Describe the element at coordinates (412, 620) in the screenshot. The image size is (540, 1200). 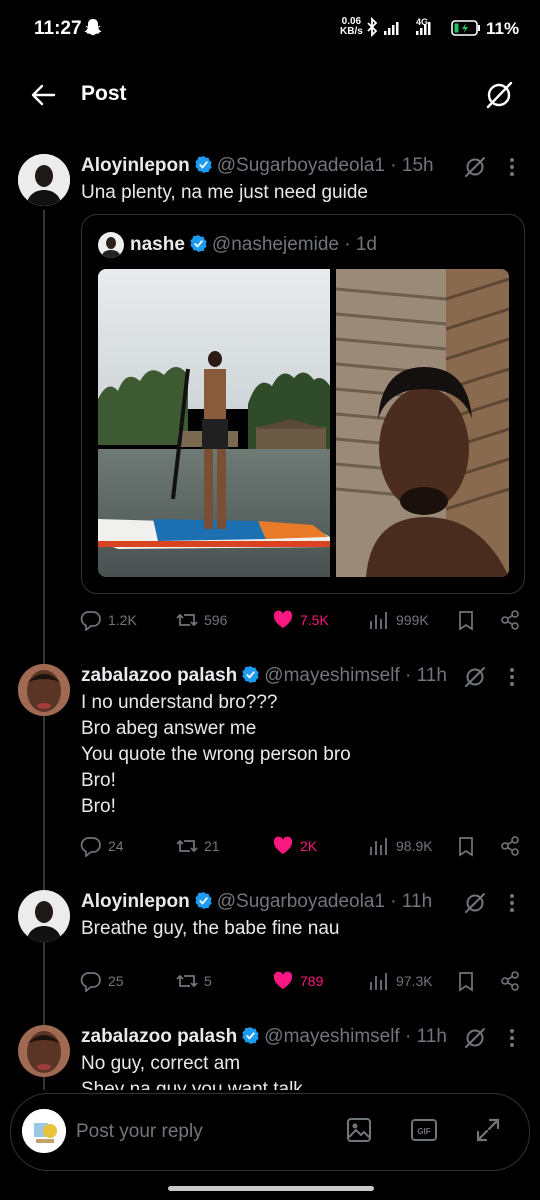
I see `views-count: 999K` at that location.